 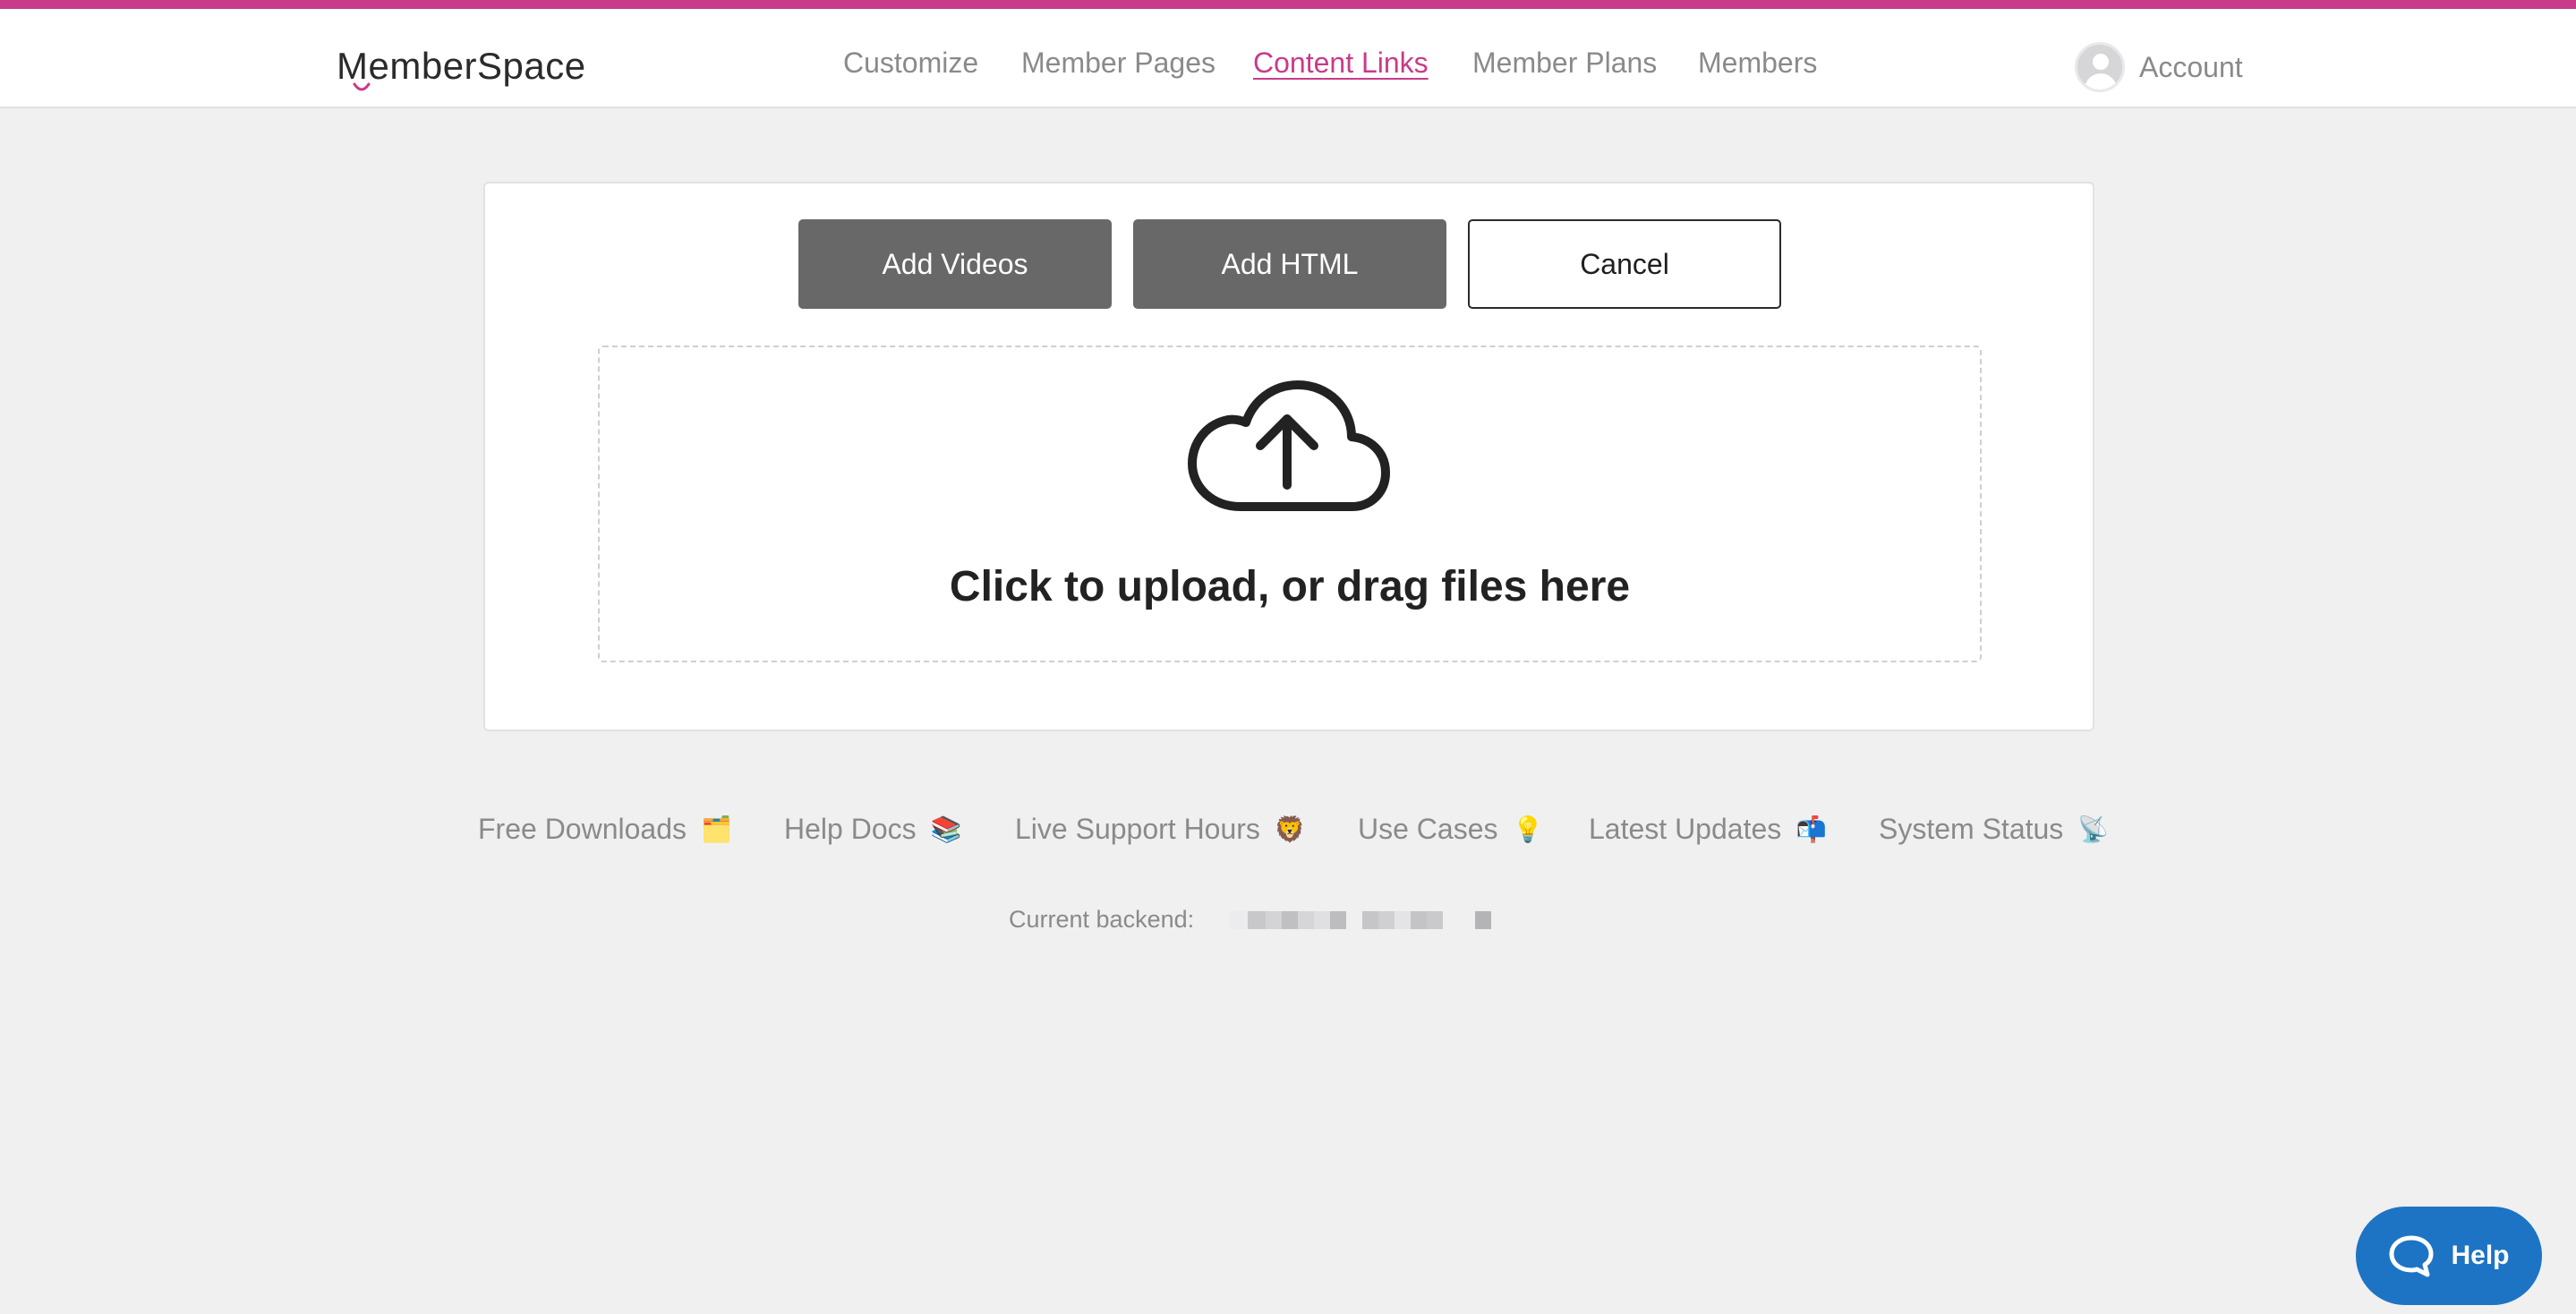 I want to click on nav-item-customize: Customize, so click(x=910, y=63).